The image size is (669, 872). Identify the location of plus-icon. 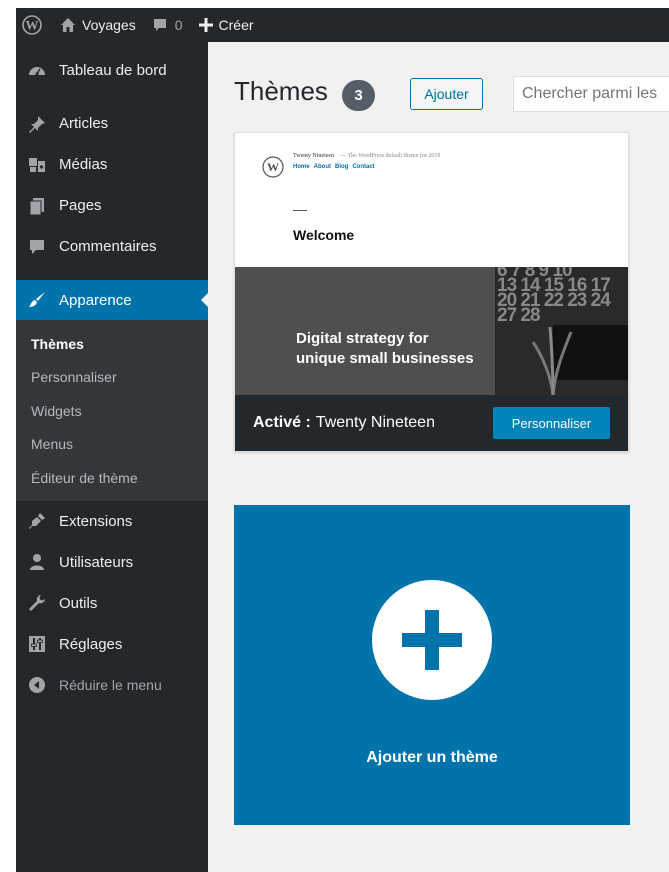
(205, 25).